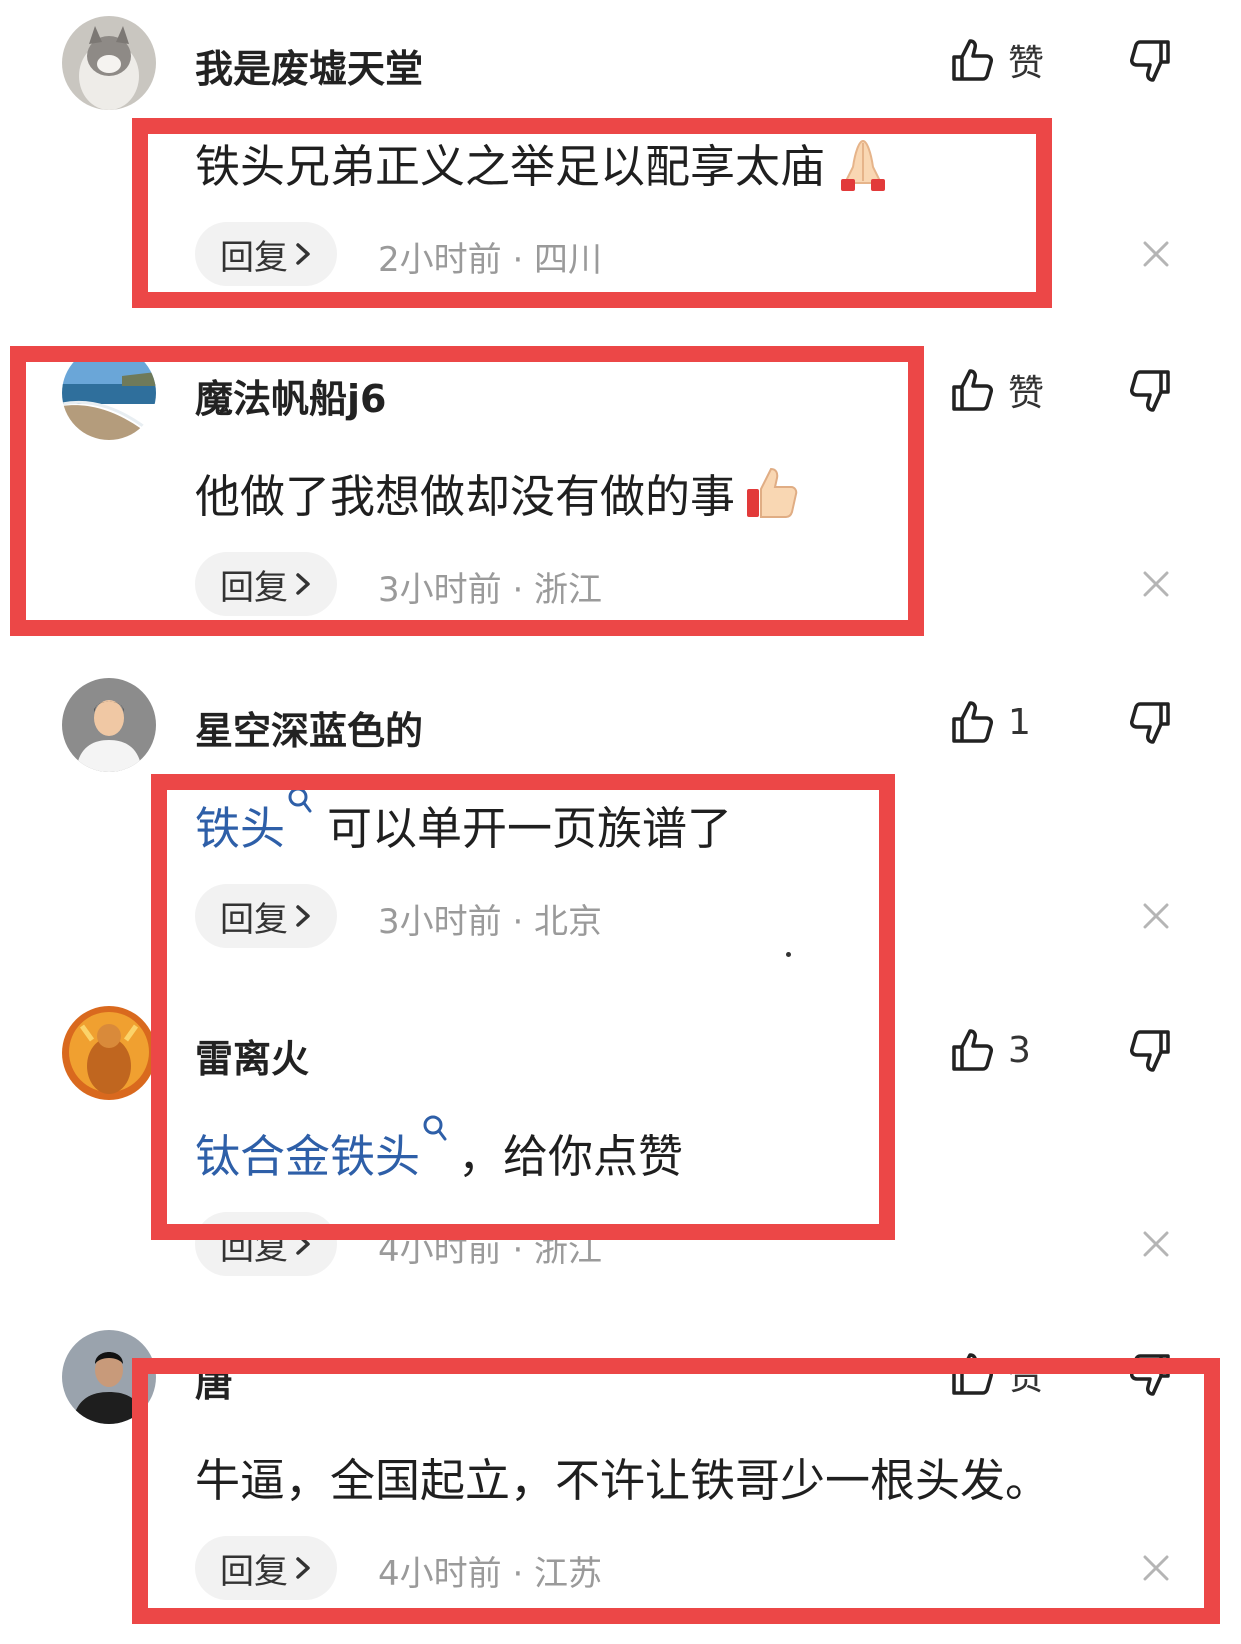 The width and height of the screenshot is (1241, 1644). Describe the element at coordinates (490, 590) in the screenshot. I see `comment-meta: 3小时前 · 浙江` at that location.